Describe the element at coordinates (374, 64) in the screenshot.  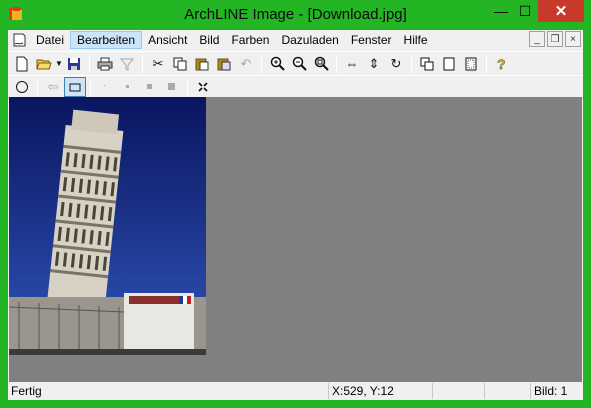
I see `flip-vertical-icon: ⇕` at that location.